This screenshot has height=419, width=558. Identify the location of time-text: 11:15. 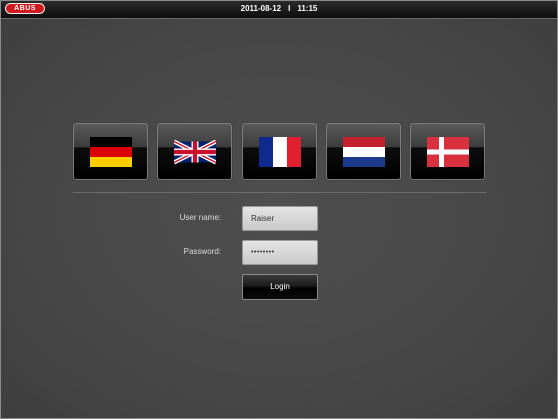
(307, 8).